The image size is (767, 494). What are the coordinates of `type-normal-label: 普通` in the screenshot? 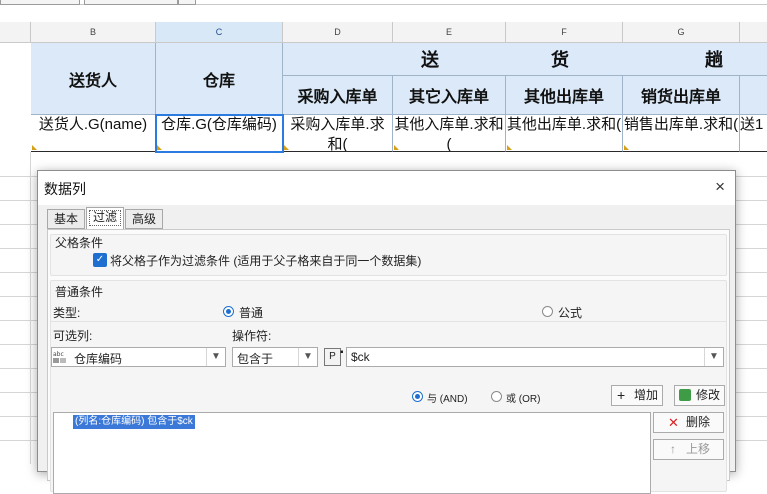 It's located at (251, 312).